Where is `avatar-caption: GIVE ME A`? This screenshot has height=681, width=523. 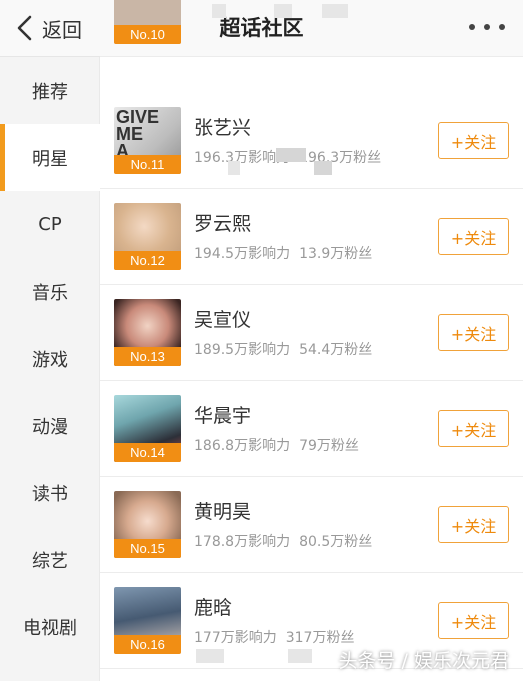 avatar-caption: GIVE ME A is located at coordinates (138, 134).